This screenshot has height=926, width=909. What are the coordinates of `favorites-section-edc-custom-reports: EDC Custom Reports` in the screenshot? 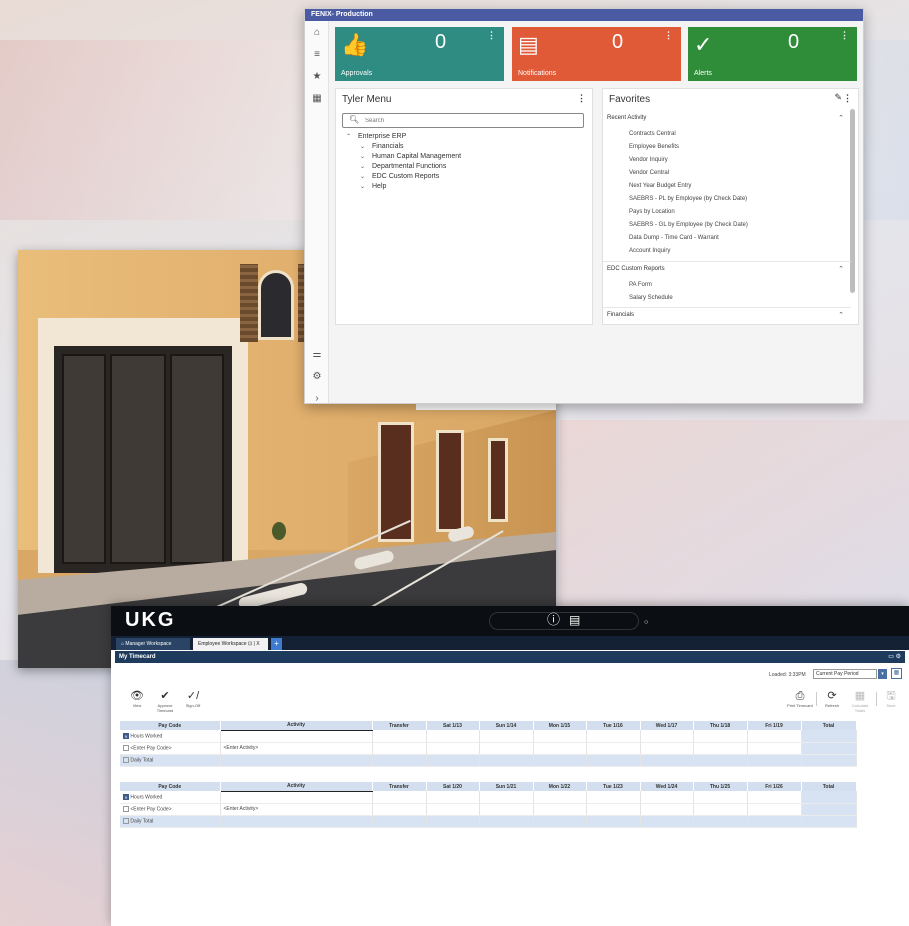 It's located at (636, 269).